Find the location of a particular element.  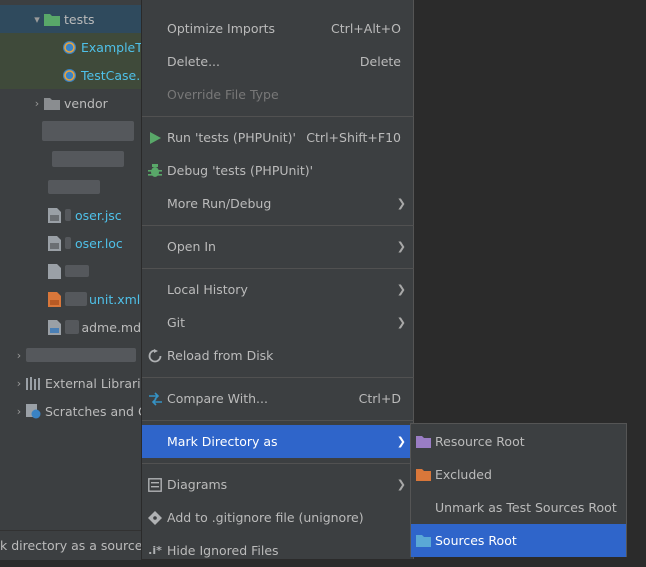

tree-row-label: External Librarie is located at coordinates (93, 383).